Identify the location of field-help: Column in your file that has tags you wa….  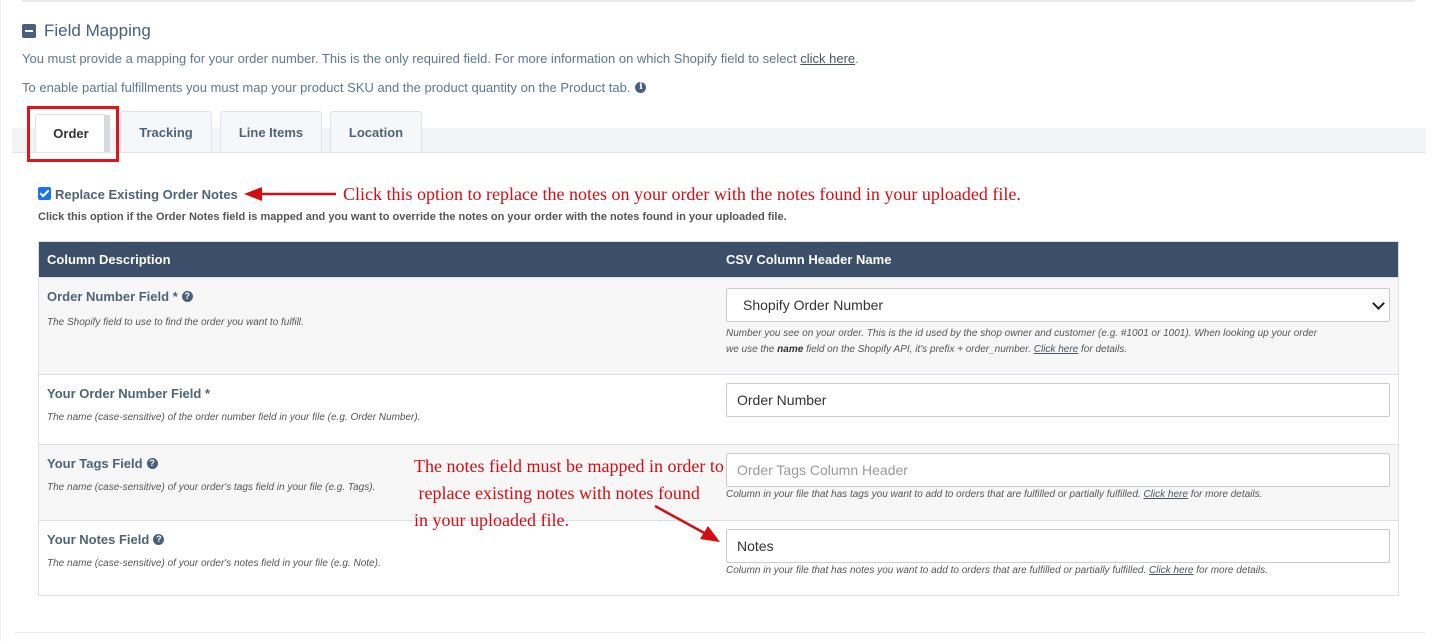
(994, 495).